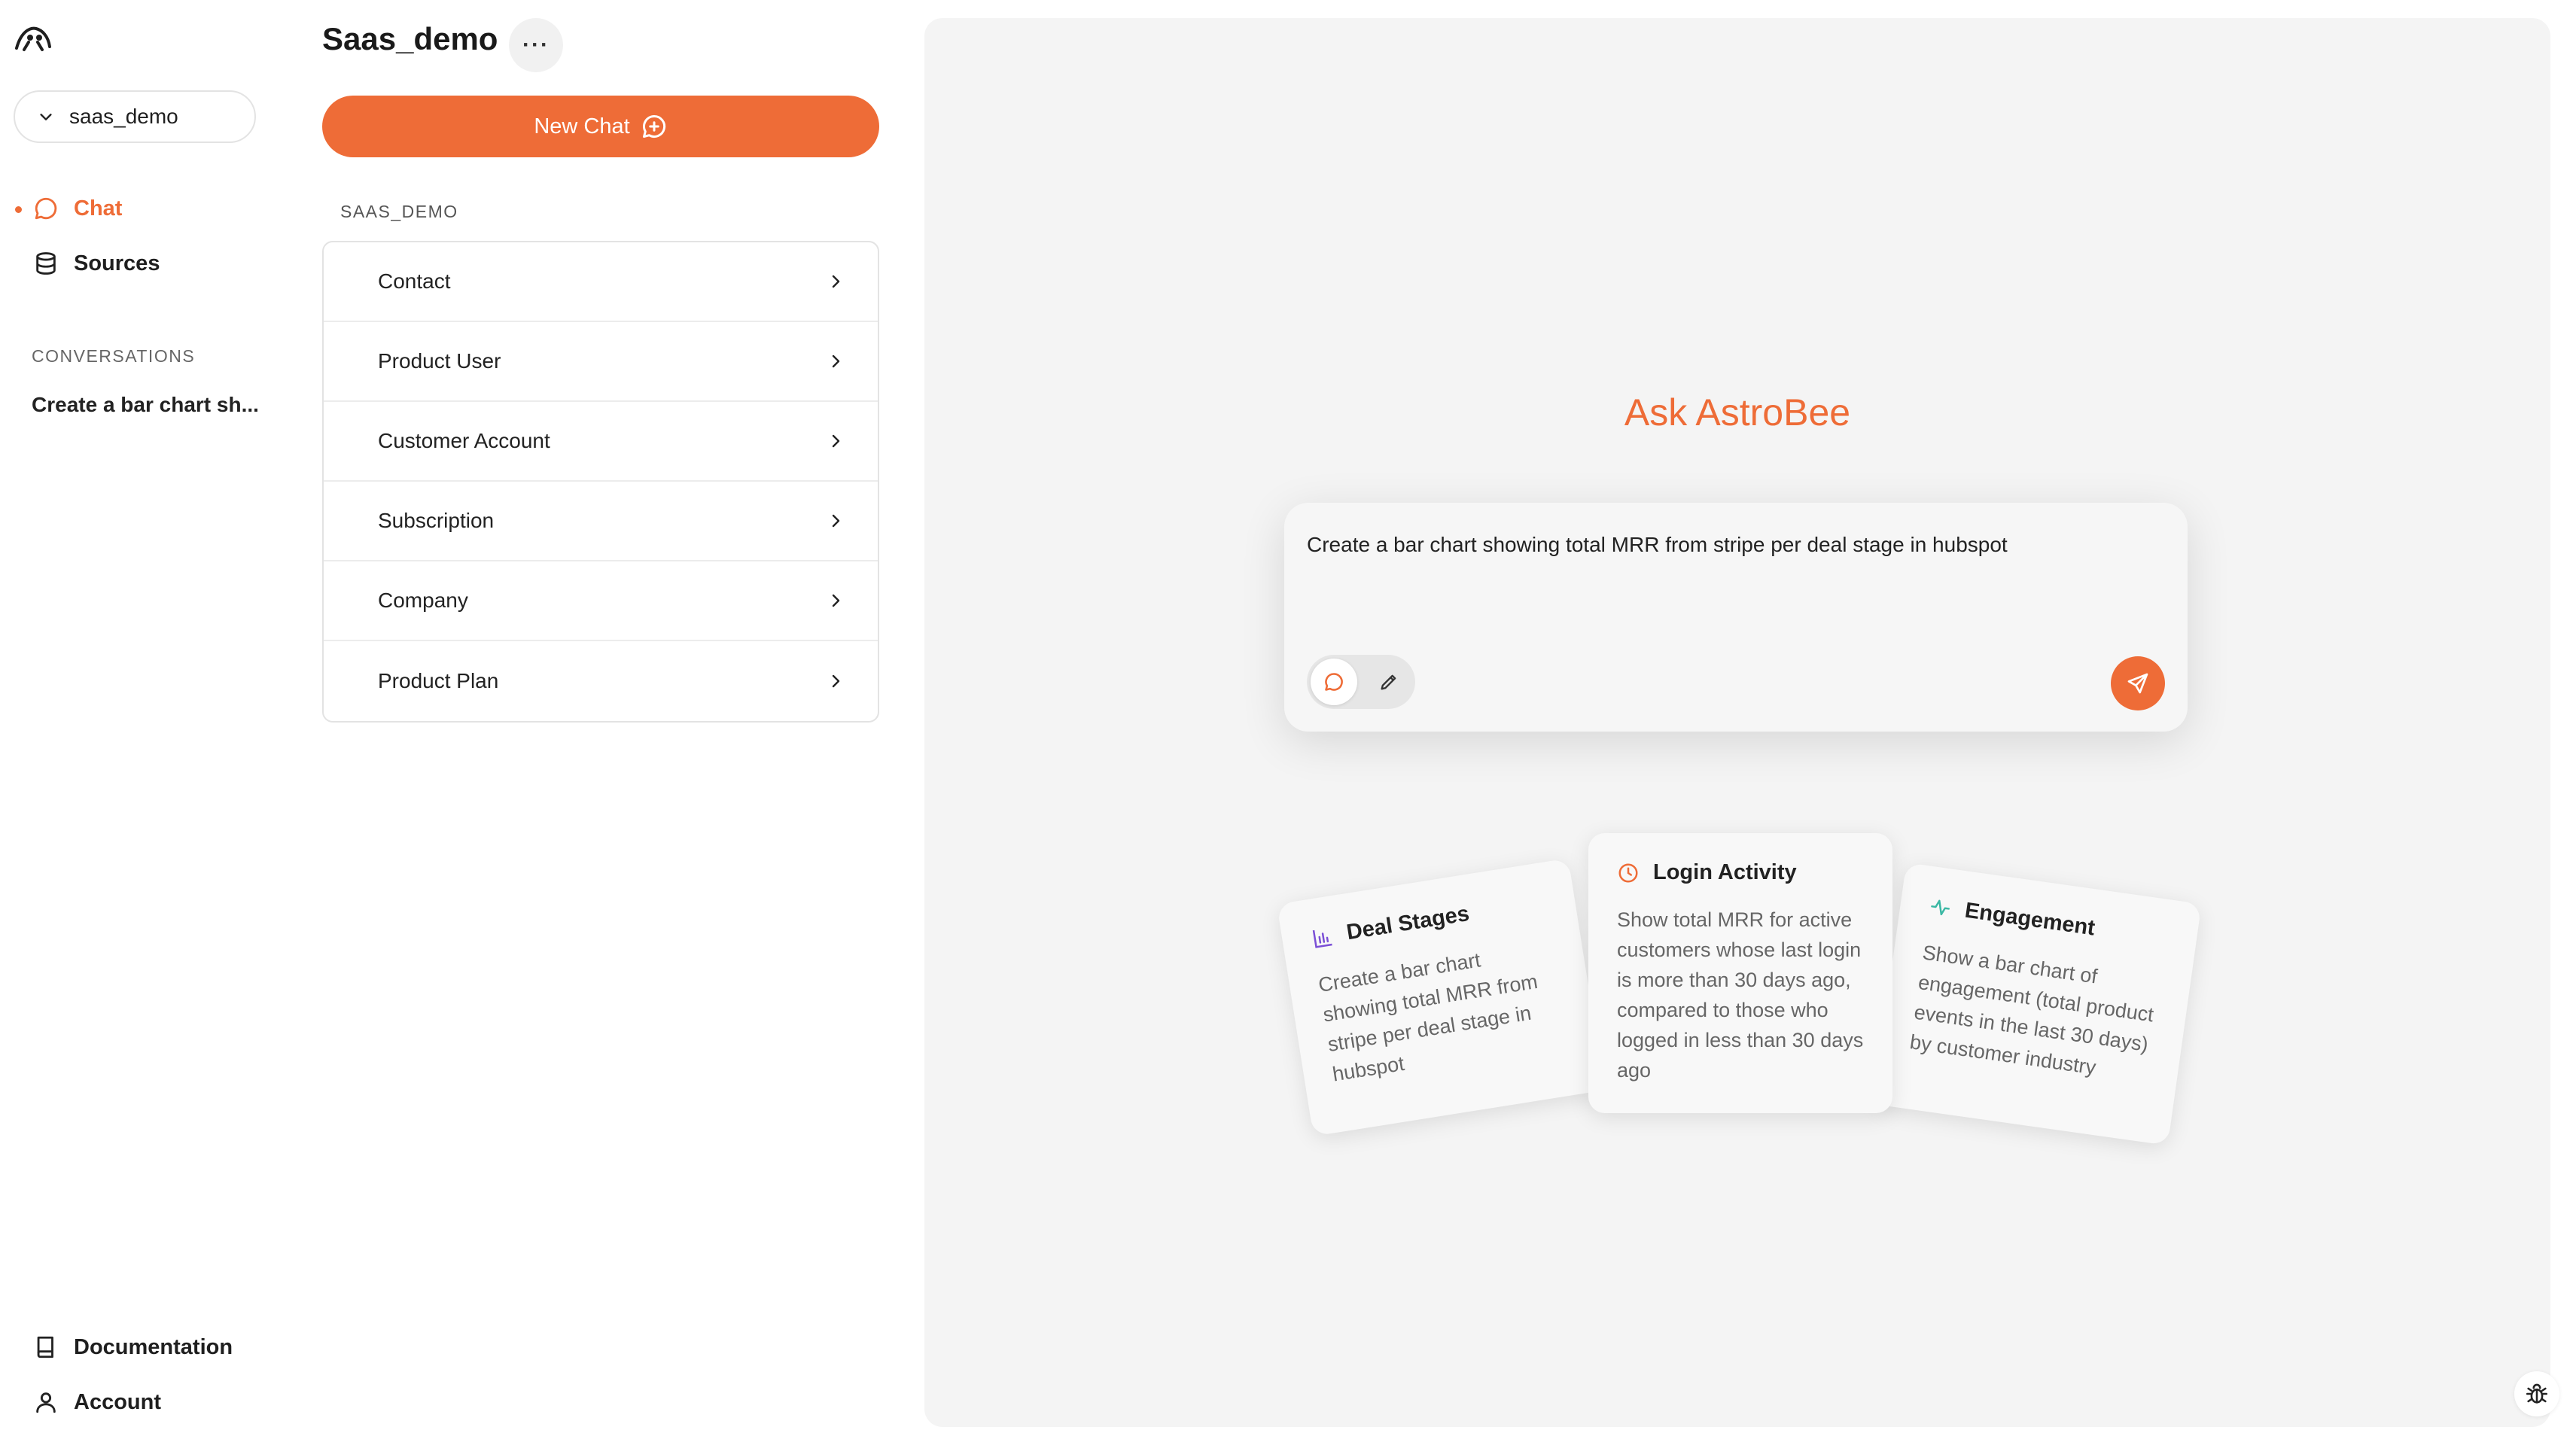 This screenshot has width=2576, height=1436. I want to click on chat-plus-icon, so click(653, 126).